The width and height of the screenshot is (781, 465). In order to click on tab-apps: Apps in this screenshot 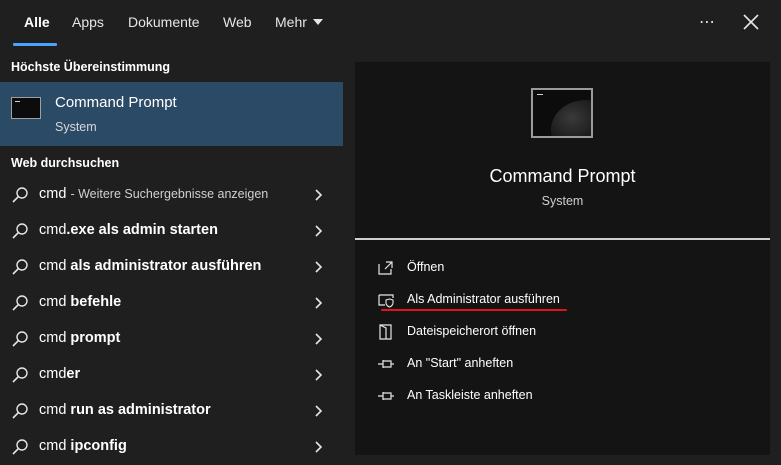, I will do `click(88, 22)`.